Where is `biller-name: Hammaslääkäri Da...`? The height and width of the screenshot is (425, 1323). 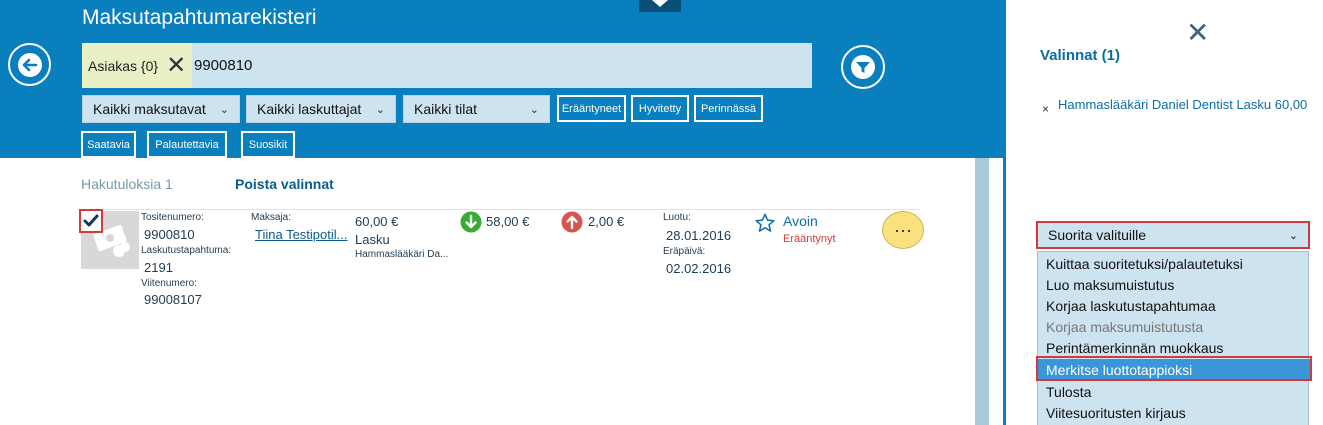
biller-name: Hammaslääkäri Da... is located at coordinates (402, 254).